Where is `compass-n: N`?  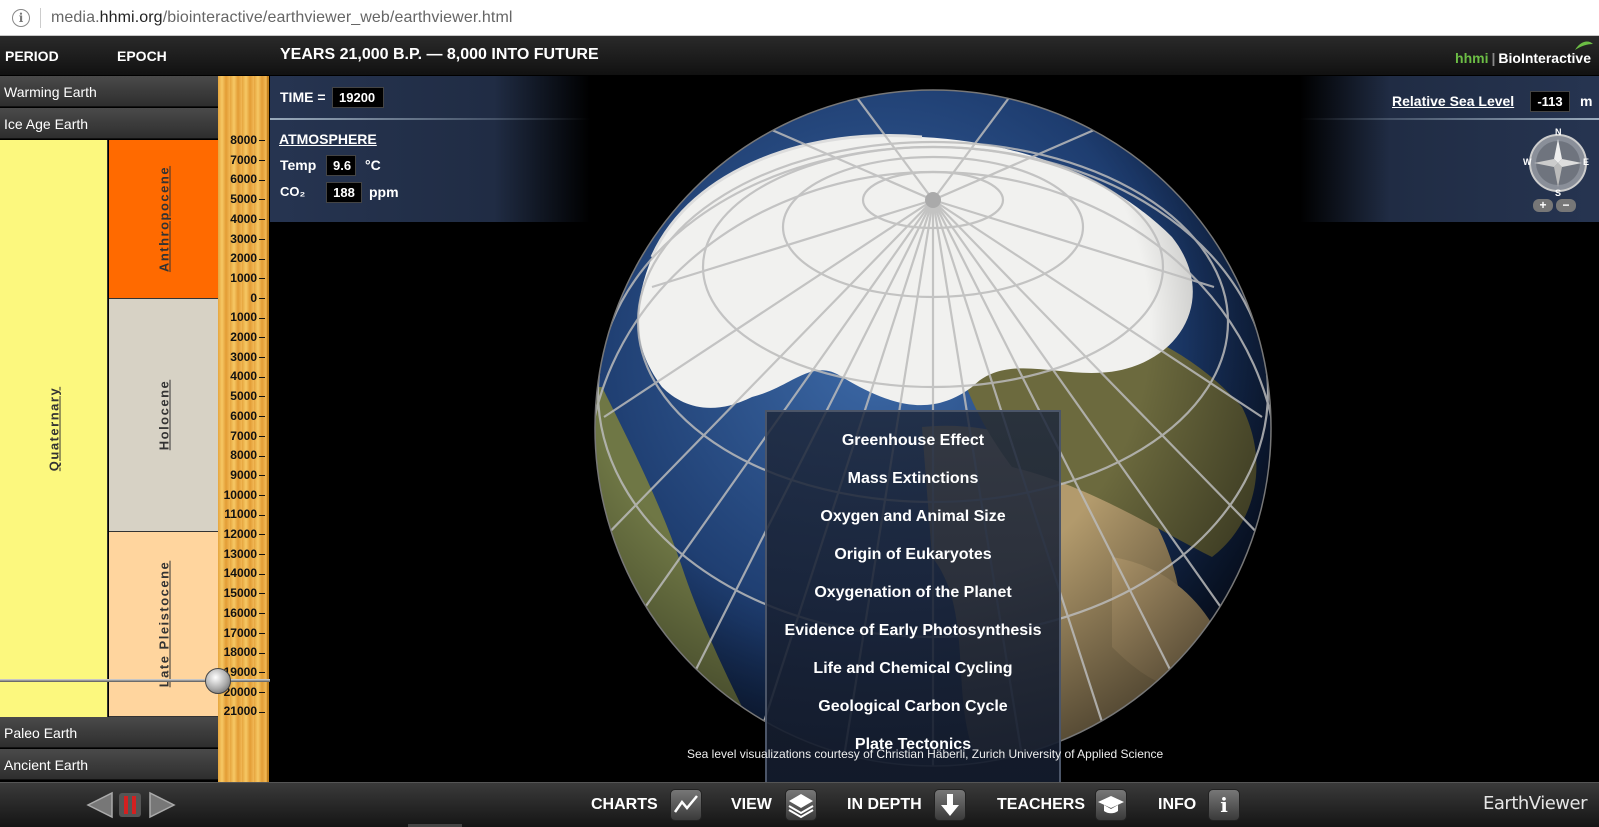
compass-n: N is located at coordinates (1558, 132).